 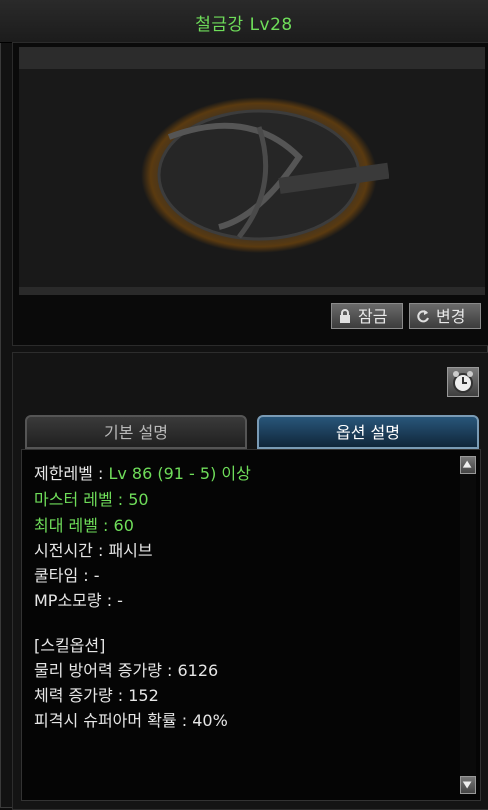 I want to click on game-logo-placeholder, so click(x=265, y=175).